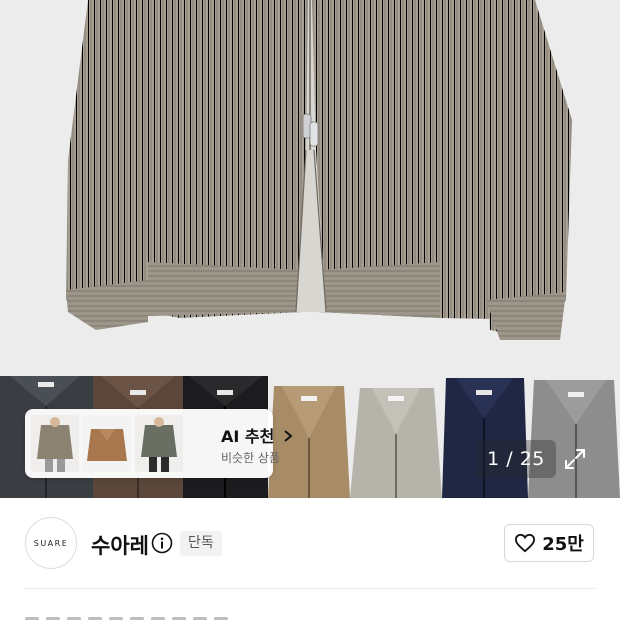 This screenshot has width=620, height=620. Describe the element at coordinates (155, 613) in the screenshot. I see `cut-off-text-line` at that location.